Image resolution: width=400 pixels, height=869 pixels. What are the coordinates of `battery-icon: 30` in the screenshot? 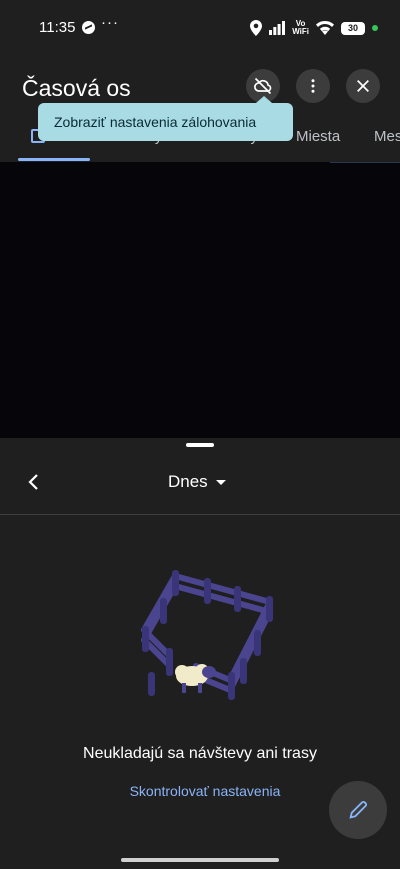 It's located at (353, 28).